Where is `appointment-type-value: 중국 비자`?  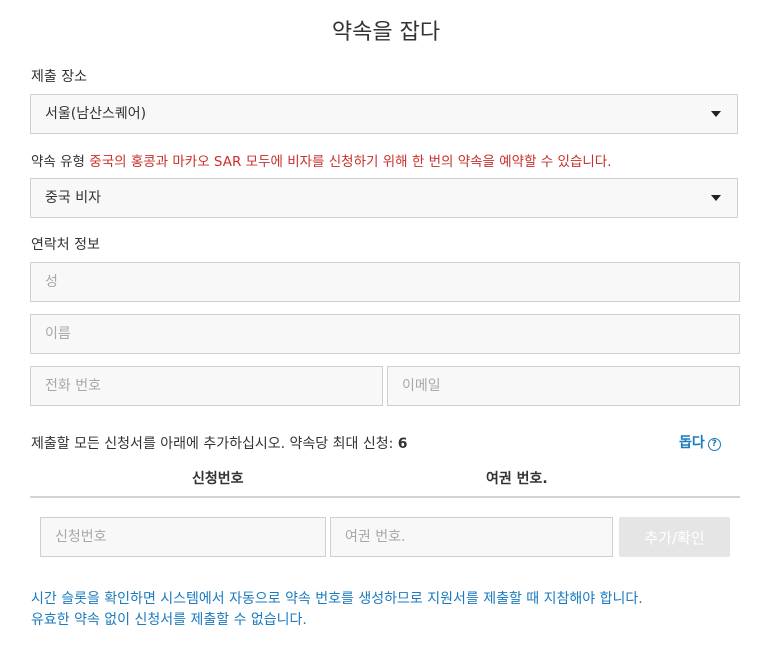 appointment-type-value: 중국 비자 is located at coordinates (73, 198).